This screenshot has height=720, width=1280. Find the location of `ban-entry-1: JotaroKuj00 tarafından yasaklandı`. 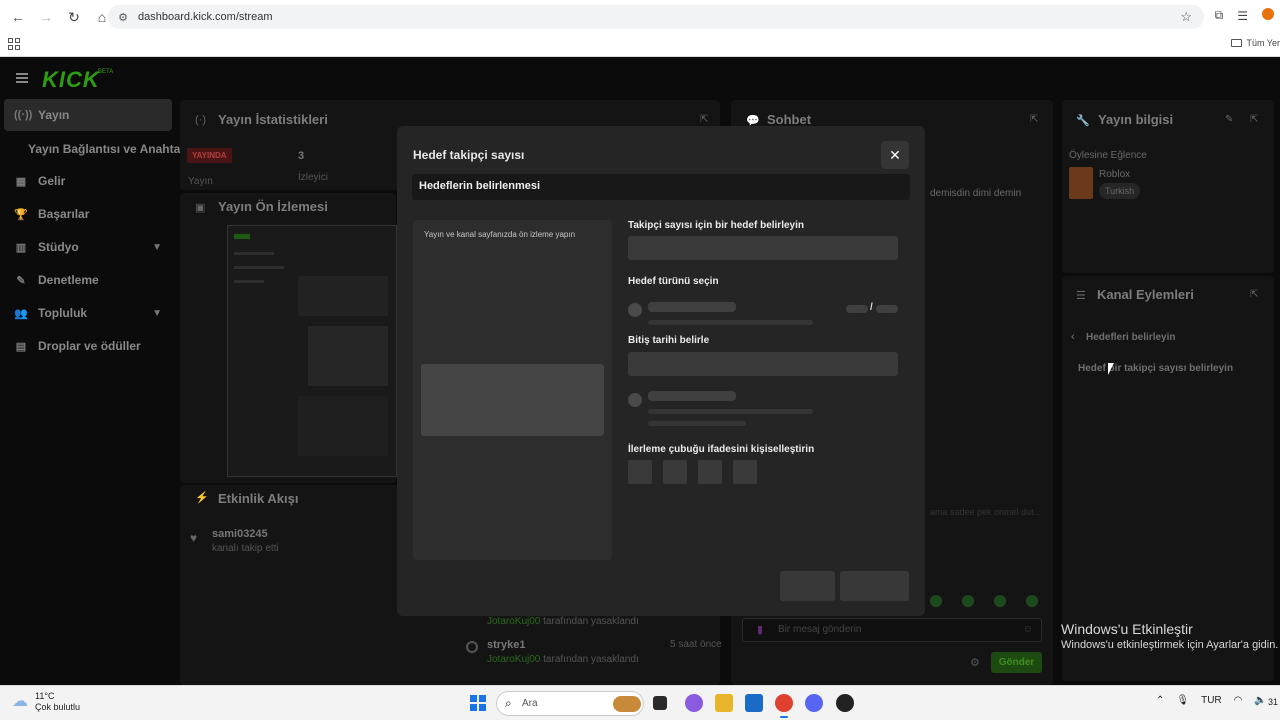

ban-entry-1: JotaroKuj00 tarafından yasaklandı is located at coordinates (563, 621).